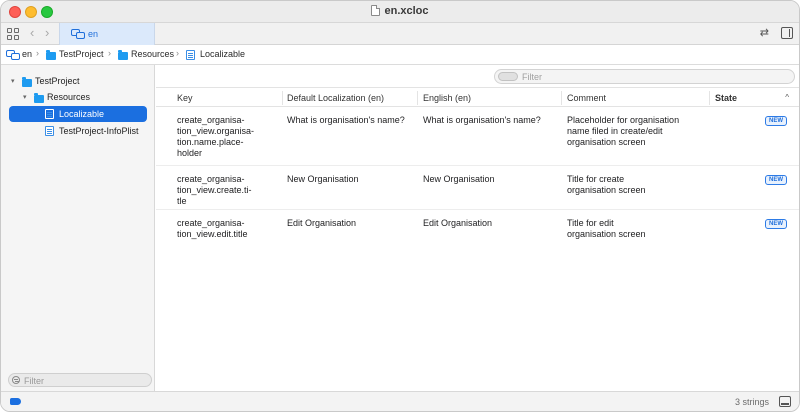 The width and height of the screenshot is (800, 412). What do you see at coordinates (27, 54) in the screenshot?
I see `breadcrumb-en: en` at bounding box center [27, 54].